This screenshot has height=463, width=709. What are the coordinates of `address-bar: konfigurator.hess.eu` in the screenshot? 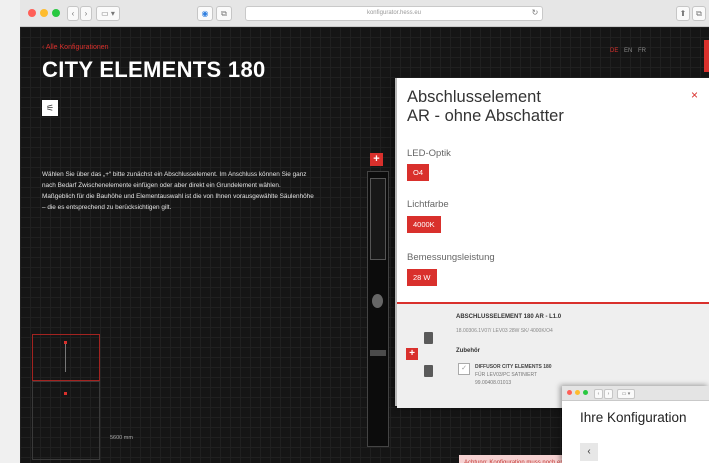 It's located at (394, 13).